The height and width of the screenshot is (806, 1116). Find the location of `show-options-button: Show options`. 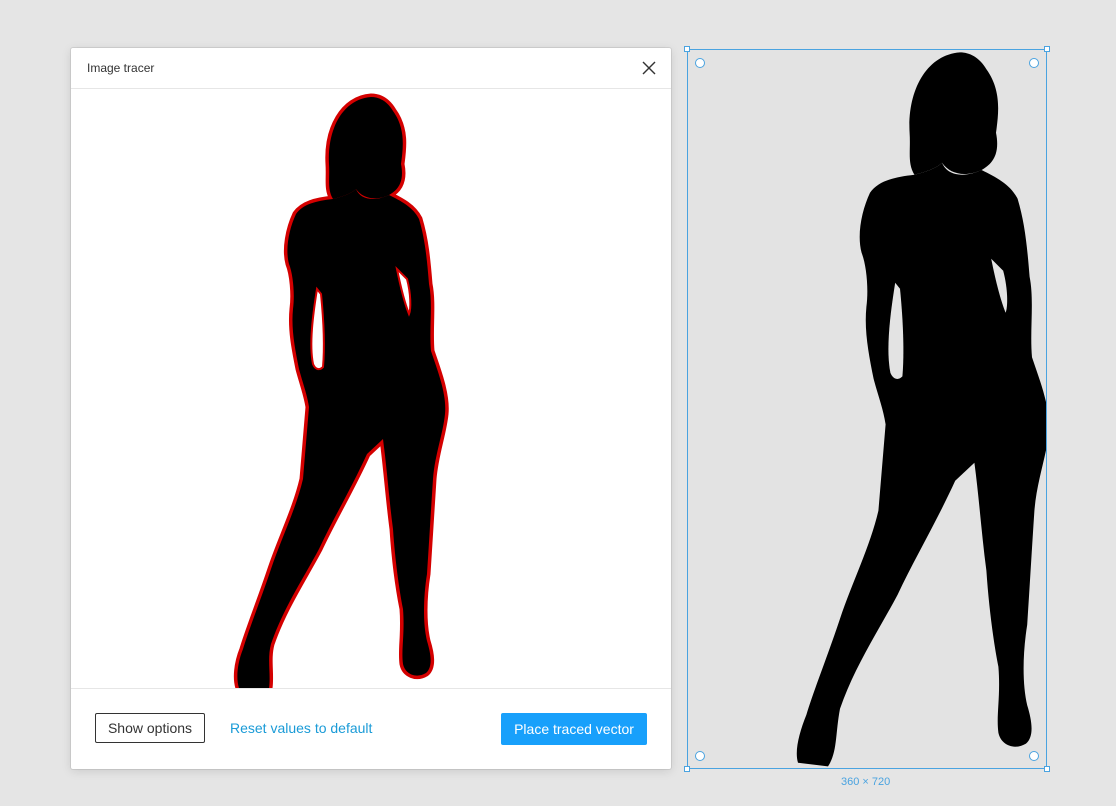

show-options-button: Show options is located at coordinates (150, 728).